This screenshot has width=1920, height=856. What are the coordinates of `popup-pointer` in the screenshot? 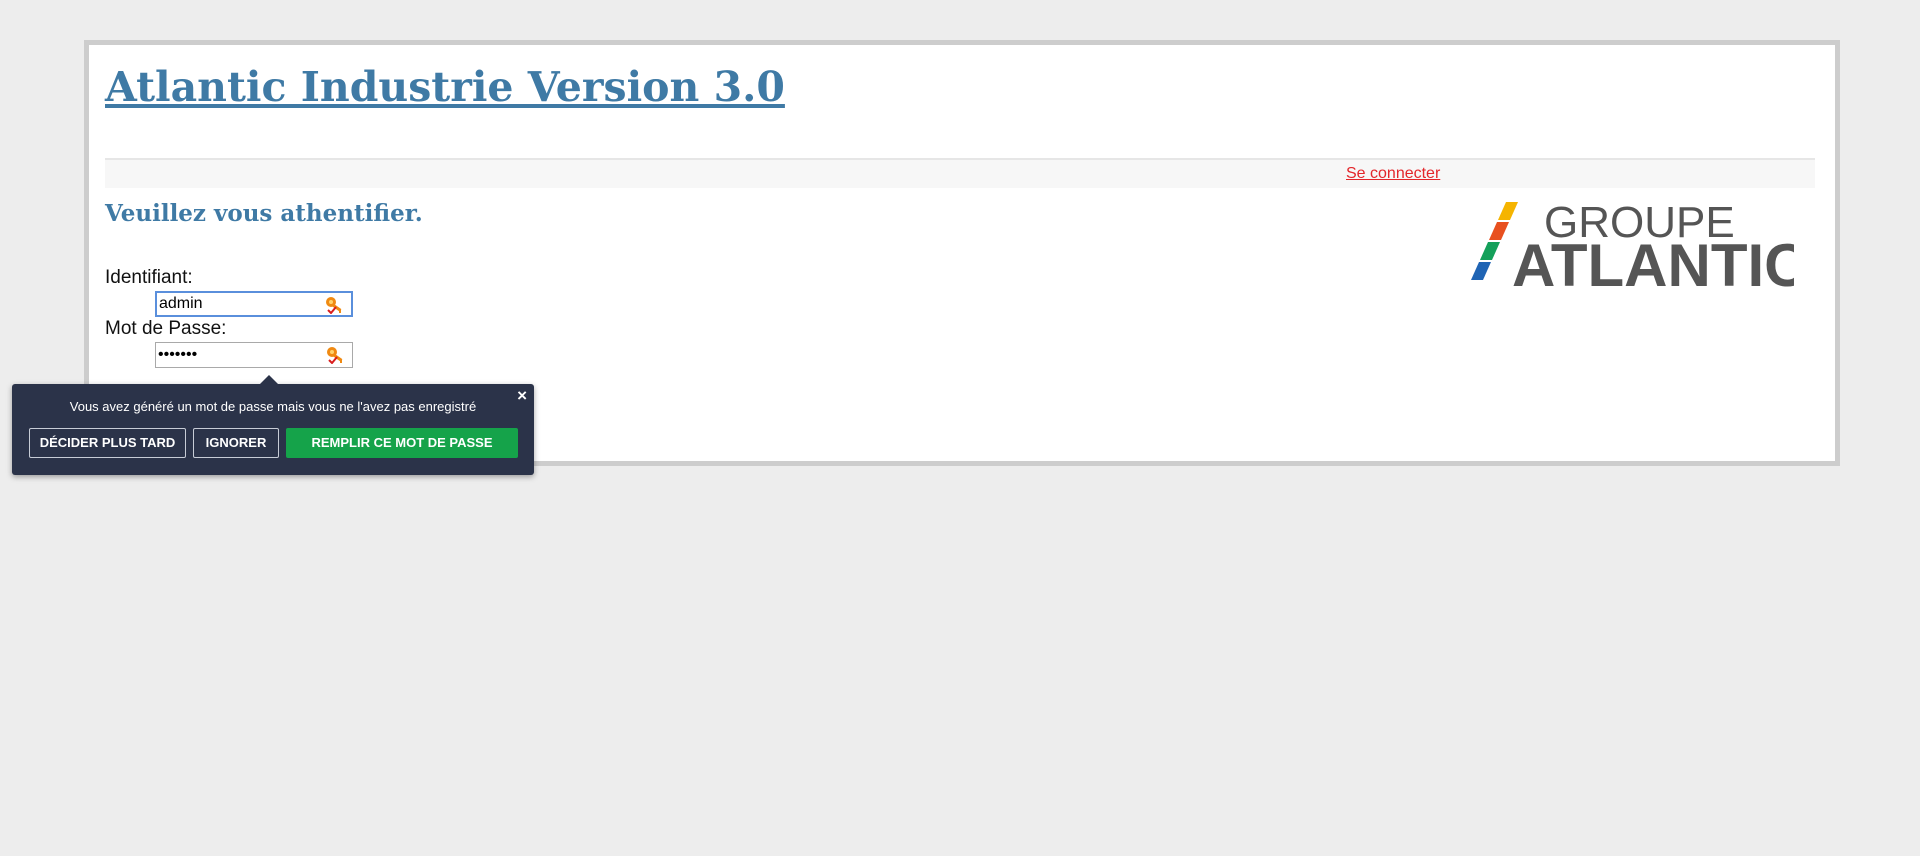 It's located at (269, 380).